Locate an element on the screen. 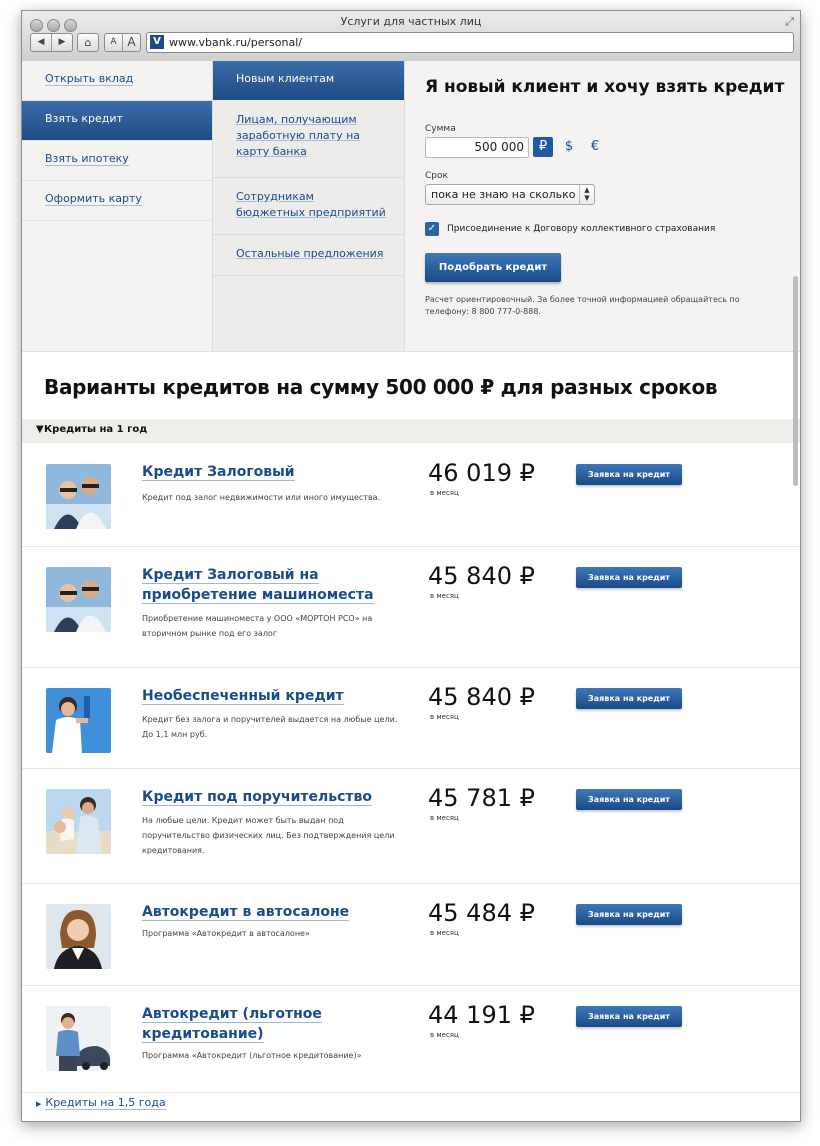 This screenshot has height=1146, width=820. site-favicon-icon: V is located at coordinates (157, 42).